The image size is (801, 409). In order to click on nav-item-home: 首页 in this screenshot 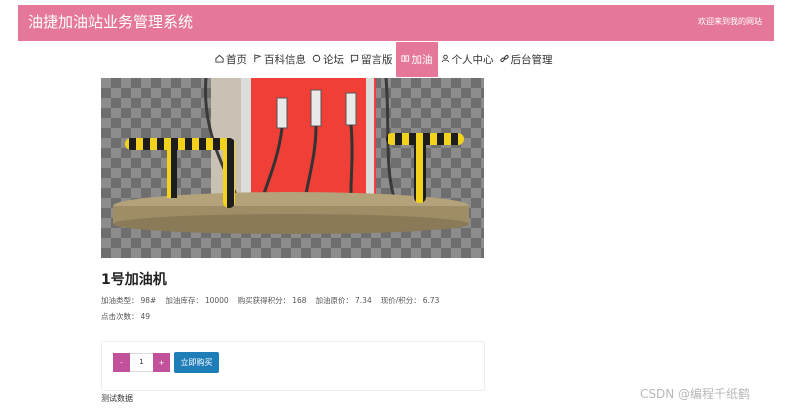, I will do `click(231, 59)`.